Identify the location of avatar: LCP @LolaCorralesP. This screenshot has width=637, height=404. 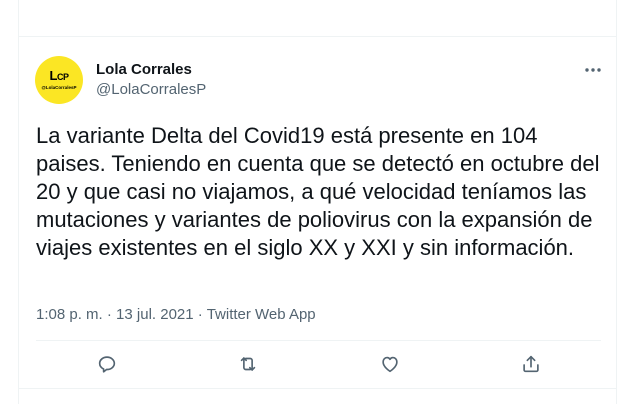
(59, 80).